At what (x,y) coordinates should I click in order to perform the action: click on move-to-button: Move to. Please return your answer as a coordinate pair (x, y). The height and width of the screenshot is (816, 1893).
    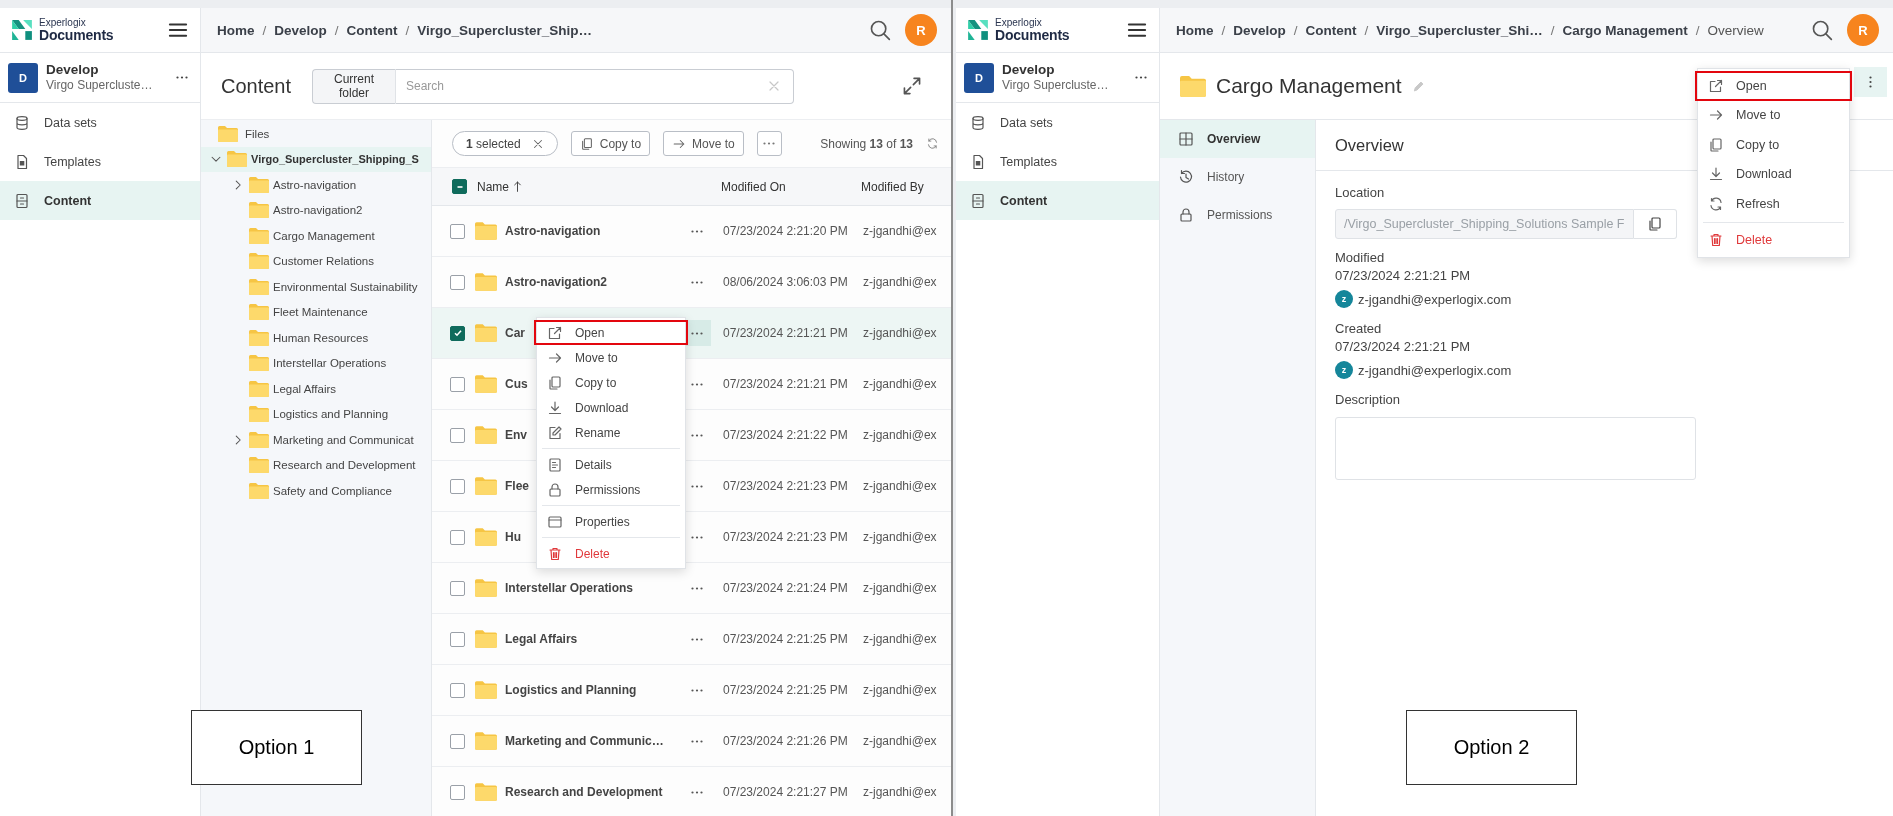
    Looking at the image, I should click on (703, 143).